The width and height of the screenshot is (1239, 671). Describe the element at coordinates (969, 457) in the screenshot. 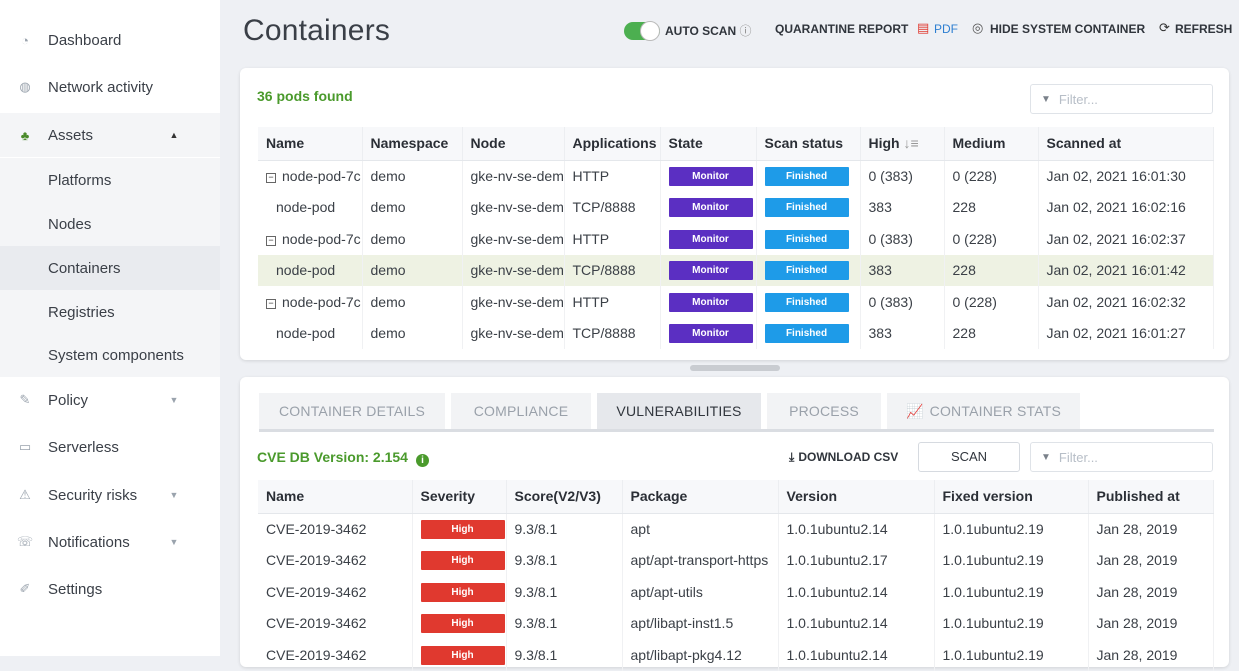

I see `scan-button: SCAN` at that location.